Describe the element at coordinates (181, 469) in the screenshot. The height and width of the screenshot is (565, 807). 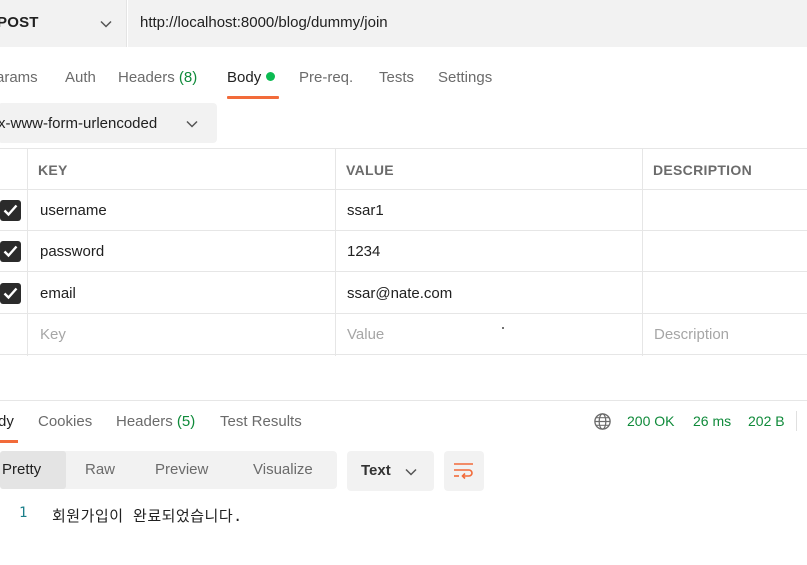
I see `view-mode-preview: Preview` at that location.